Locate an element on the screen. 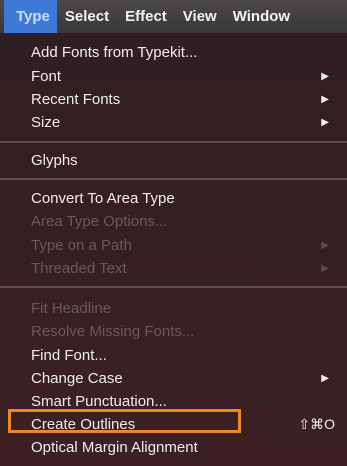  menu-select: Select is located at coordinates (87, 16).